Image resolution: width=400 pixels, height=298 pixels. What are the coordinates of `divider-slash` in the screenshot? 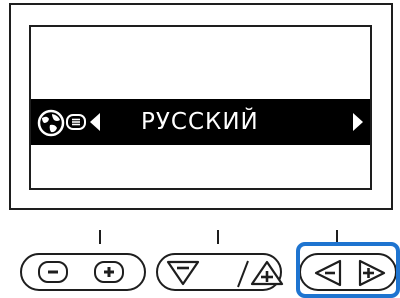 It's located at (243, 274).